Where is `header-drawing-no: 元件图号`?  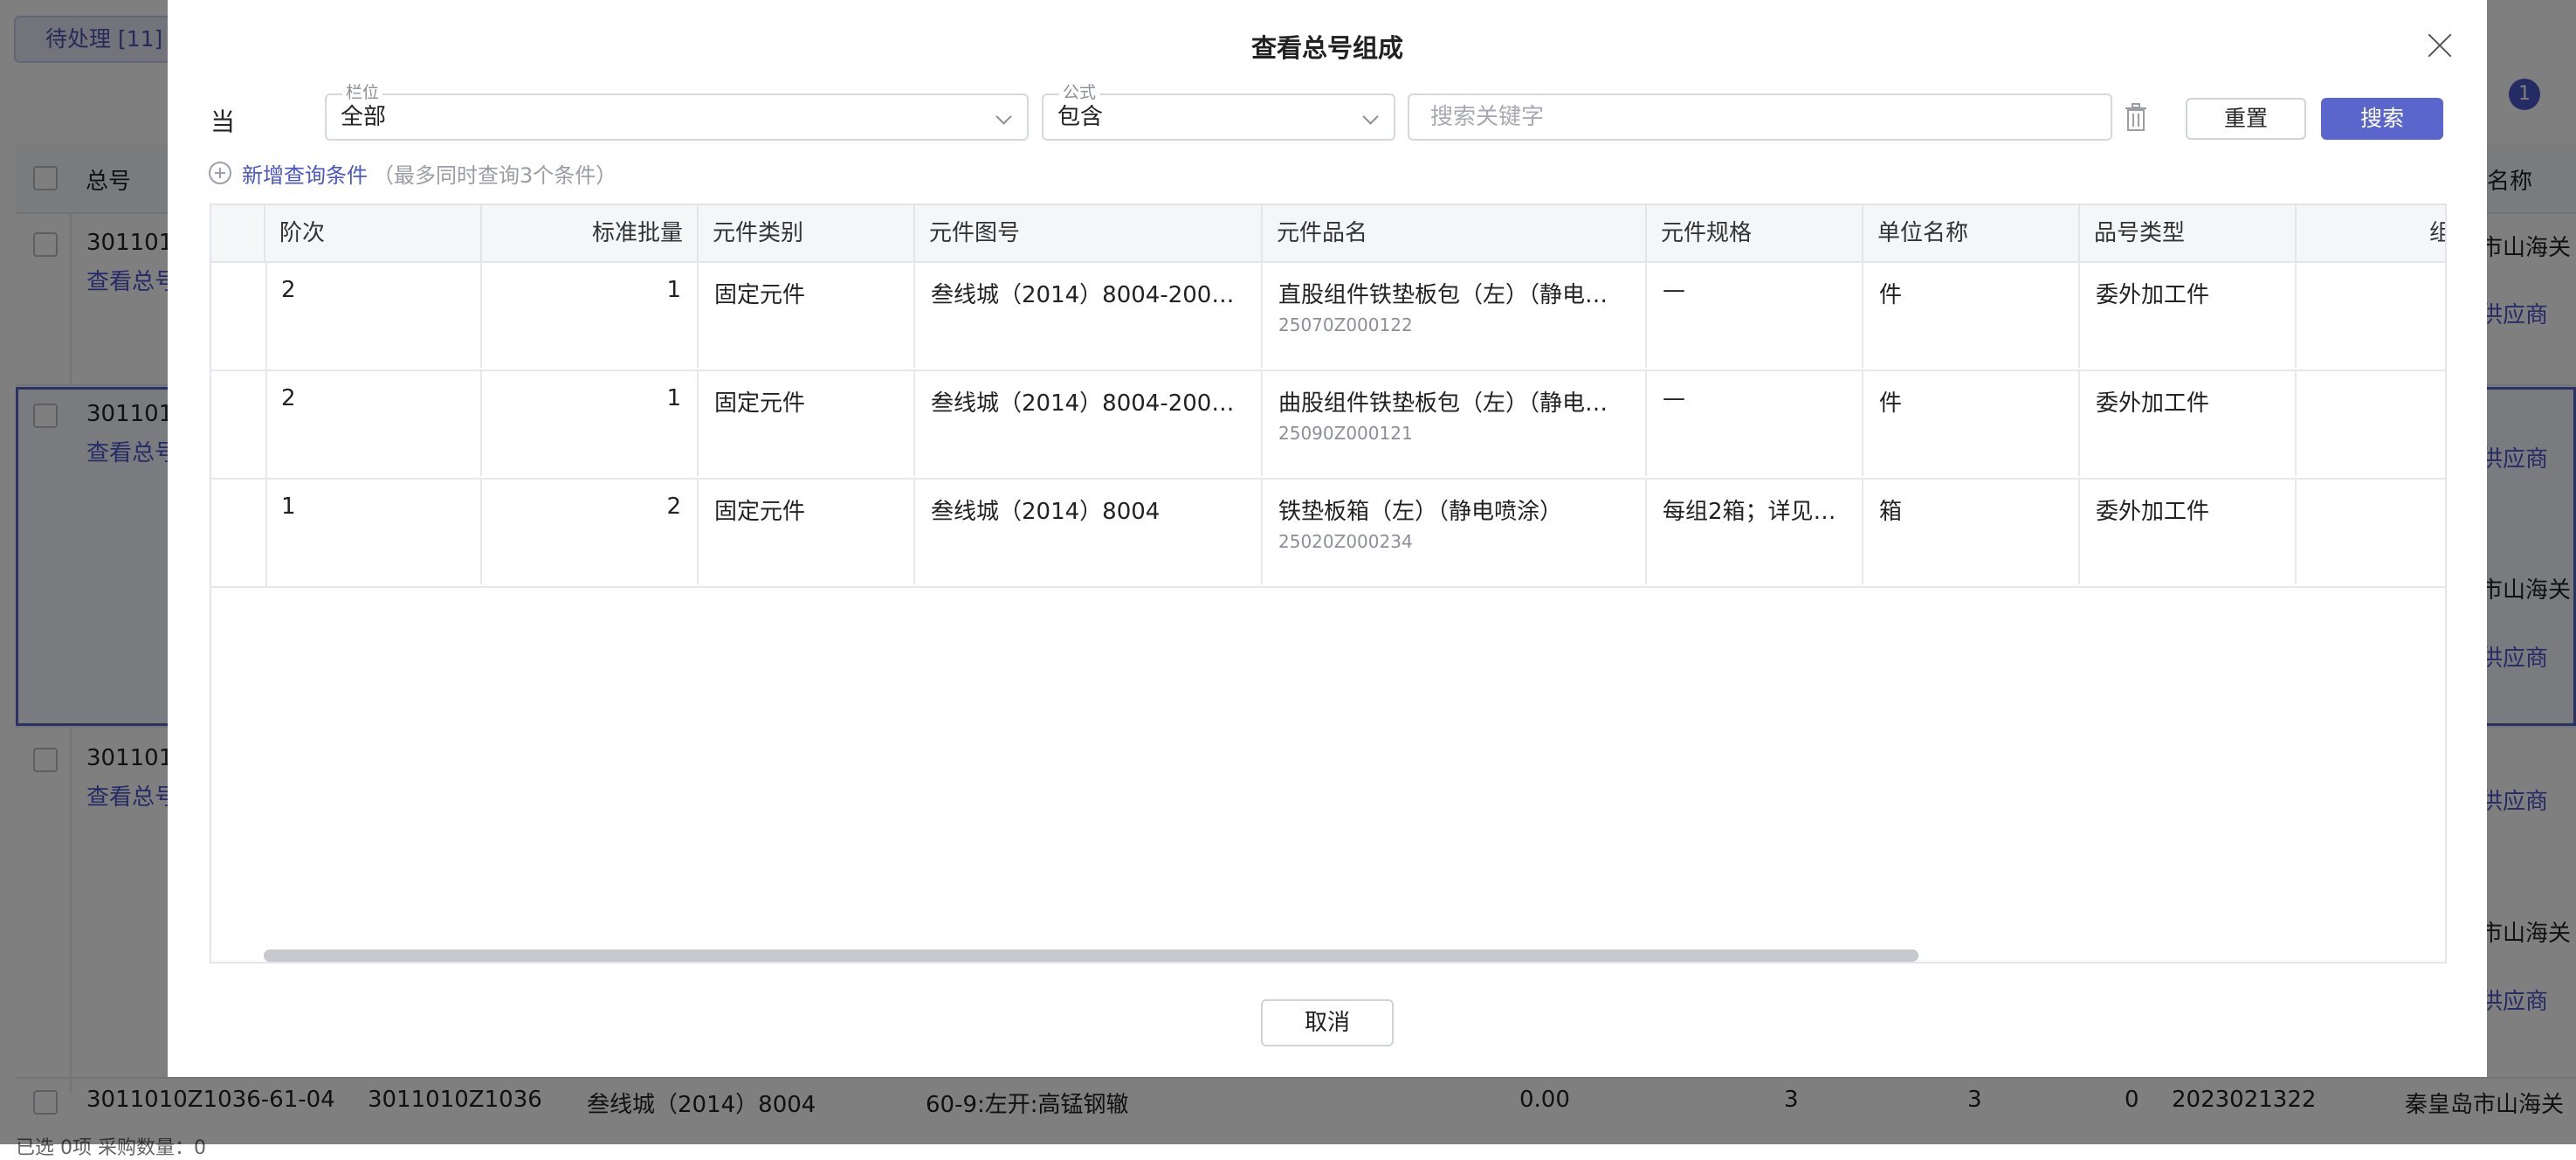
header-drawing-no: 元件图号 is located at coordinates (1089, 233).